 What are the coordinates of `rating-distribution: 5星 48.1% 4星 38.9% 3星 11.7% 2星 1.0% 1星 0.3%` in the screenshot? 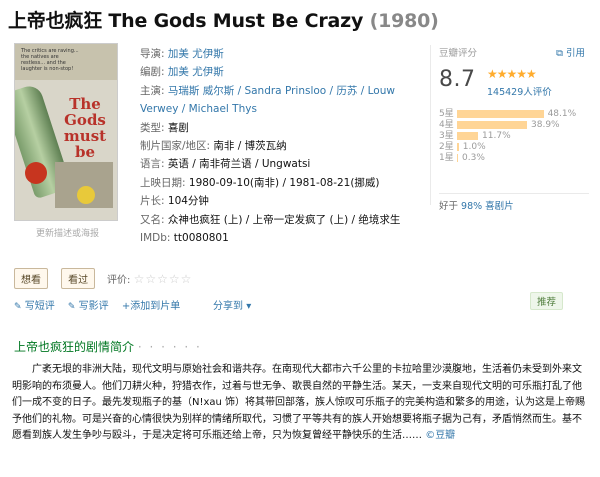 It's located at (507, 136).